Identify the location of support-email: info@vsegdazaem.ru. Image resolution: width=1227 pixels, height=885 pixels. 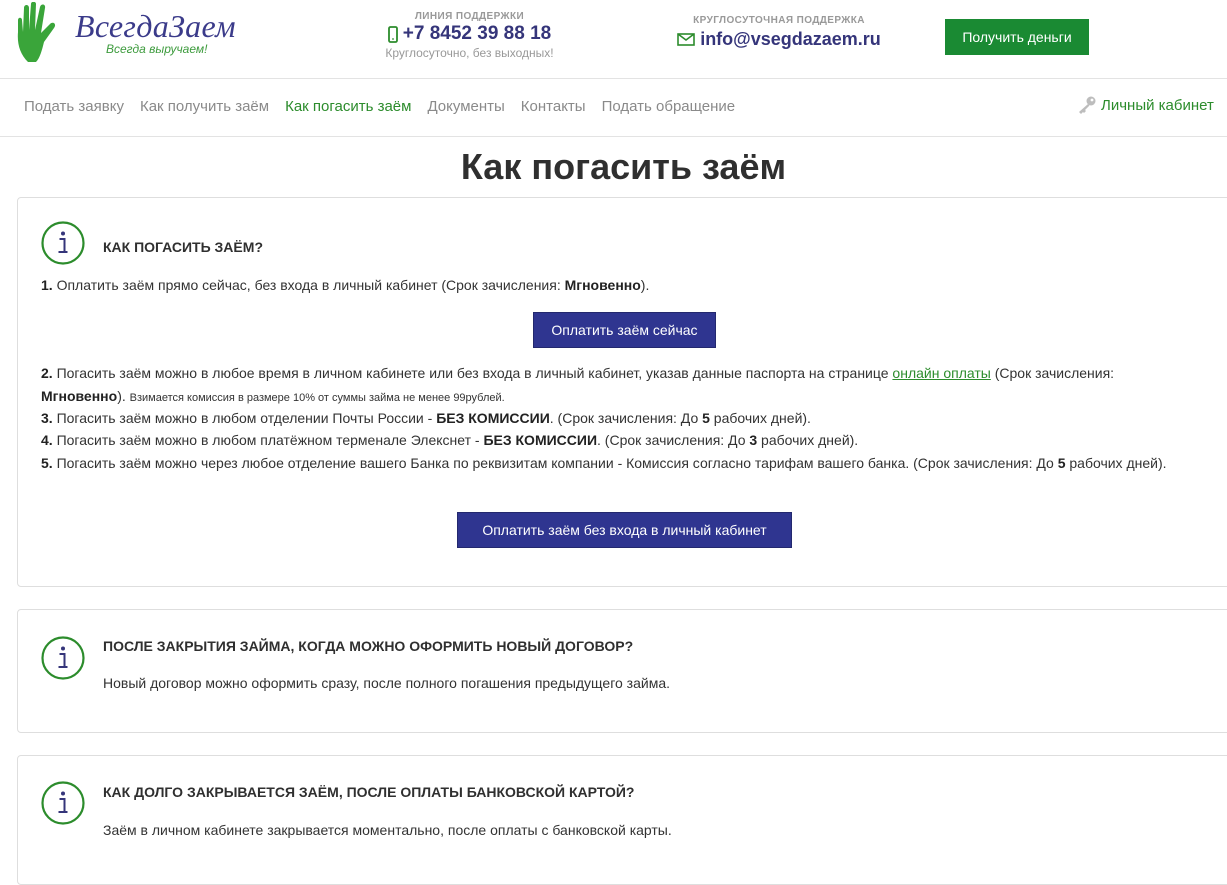
(779, 39).